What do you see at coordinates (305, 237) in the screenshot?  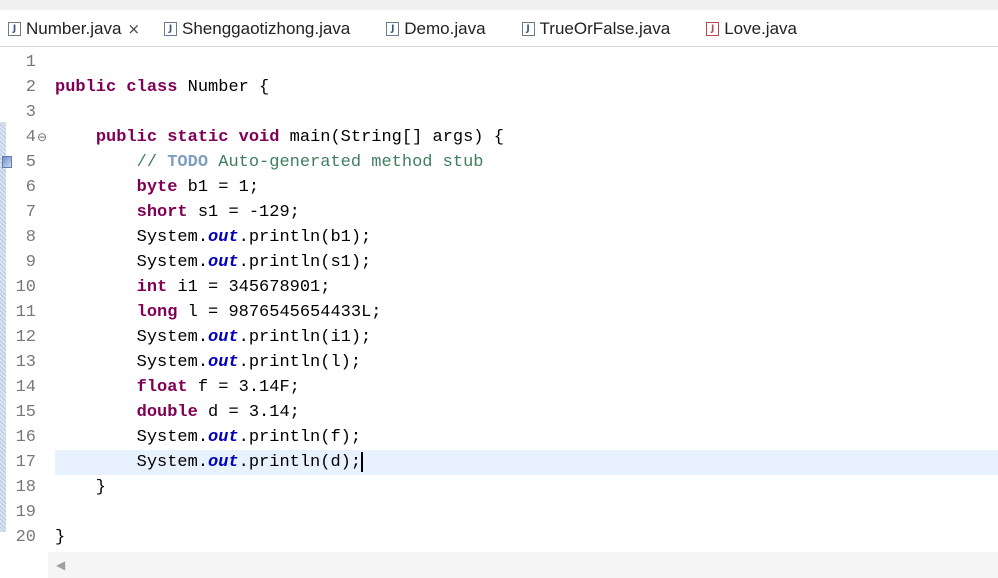 I see `code-token: .println(b1);` at bounding box center [305, 237].